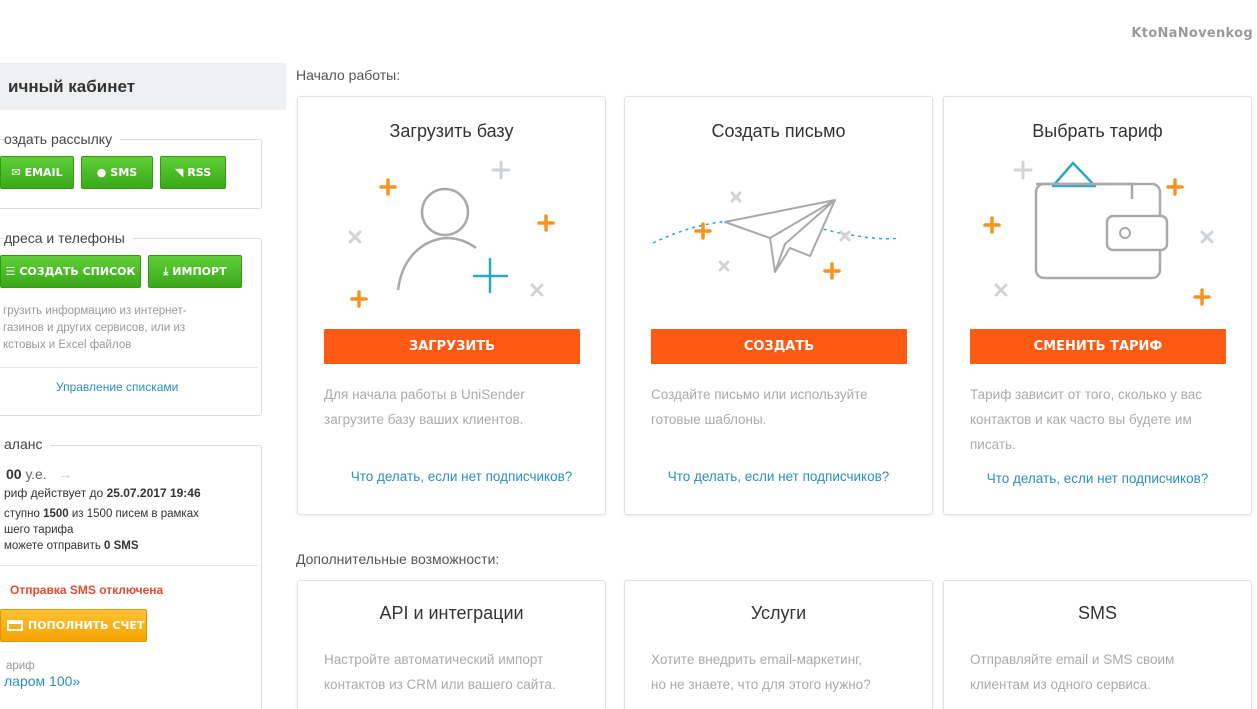 The image size is (1257, 709). I want to click on card-title: Создать письмо, so click(778, 131).